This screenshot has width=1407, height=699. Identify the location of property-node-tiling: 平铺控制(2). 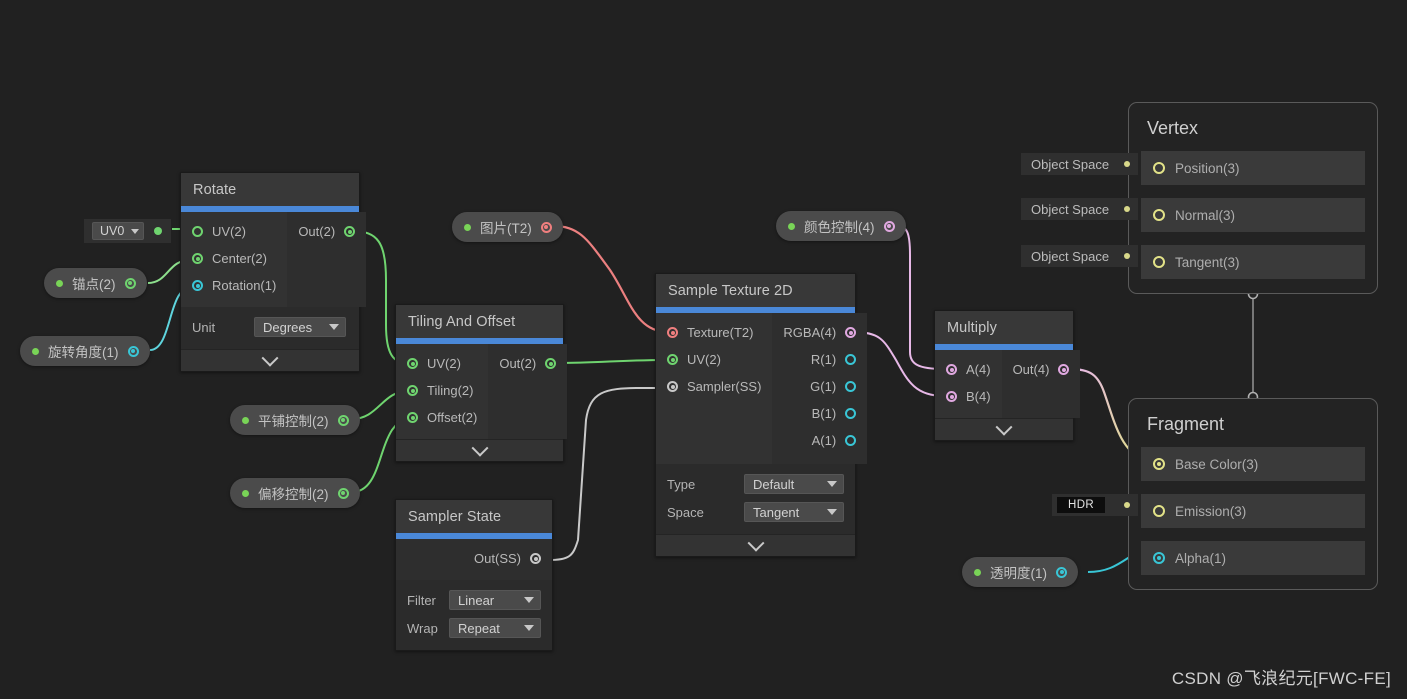
(295, 420).